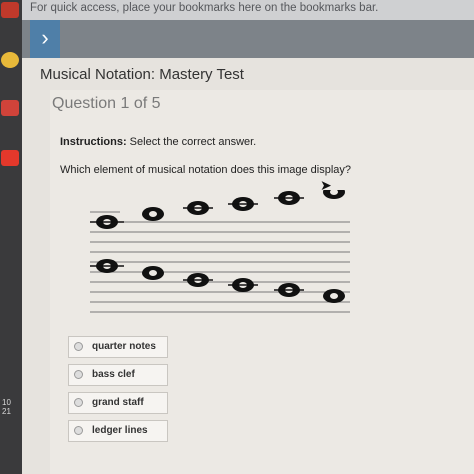  Describe the element at coordinates (106, 103) in the screenshot. I see `question-label: Question 1 of 5` at that location.